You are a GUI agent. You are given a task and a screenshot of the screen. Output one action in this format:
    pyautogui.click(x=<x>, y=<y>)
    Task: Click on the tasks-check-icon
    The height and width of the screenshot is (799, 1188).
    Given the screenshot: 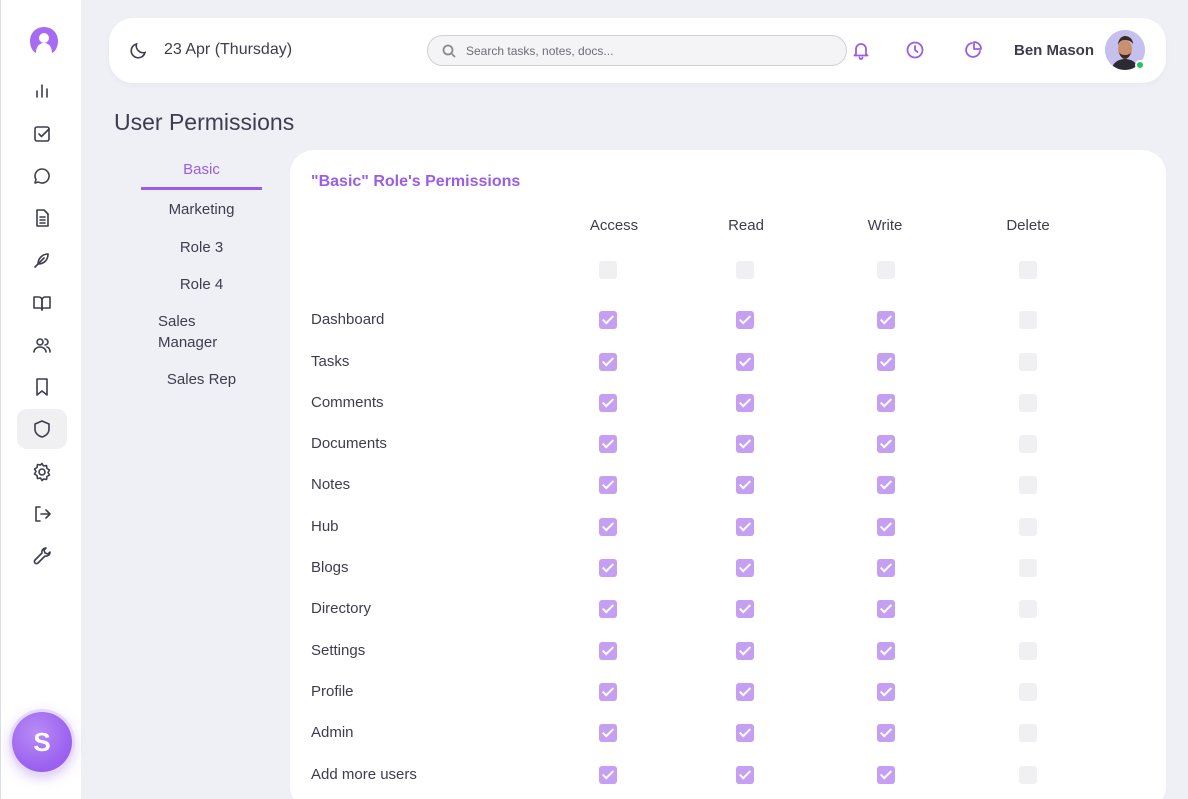 What is the action you would take?
    pyautogui.click(x=42, y=134)
    